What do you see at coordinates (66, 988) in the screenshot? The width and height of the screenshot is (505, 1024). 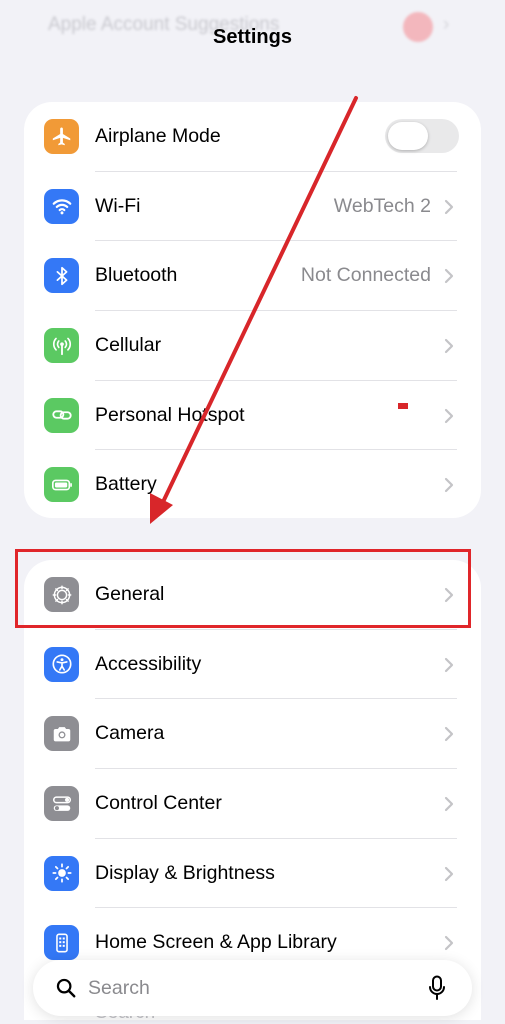 I see `search-icon` at bounding box center [66, 988].